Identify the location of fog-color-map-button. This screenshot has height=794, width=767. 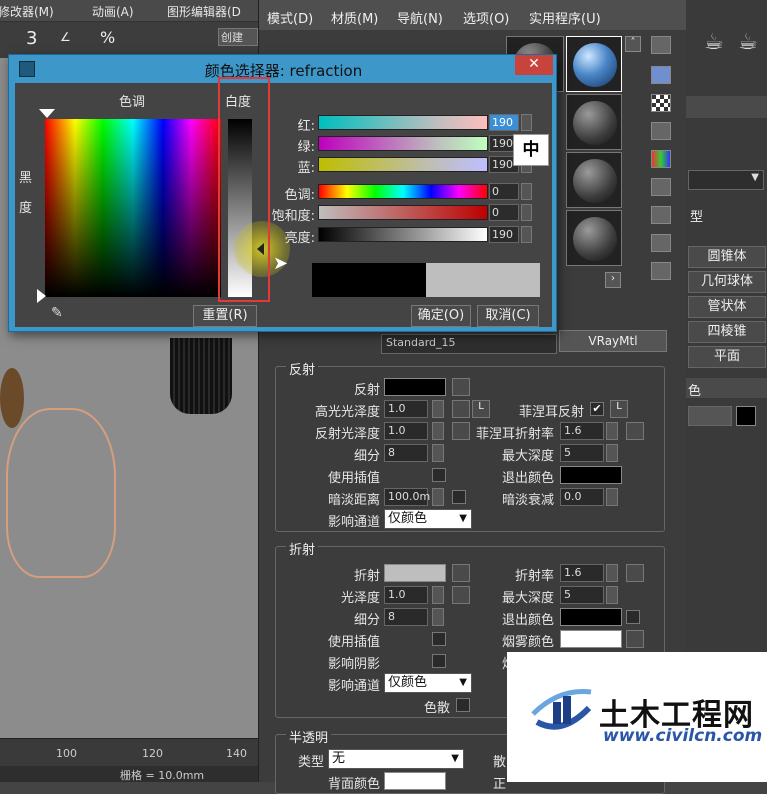
(635, 639).